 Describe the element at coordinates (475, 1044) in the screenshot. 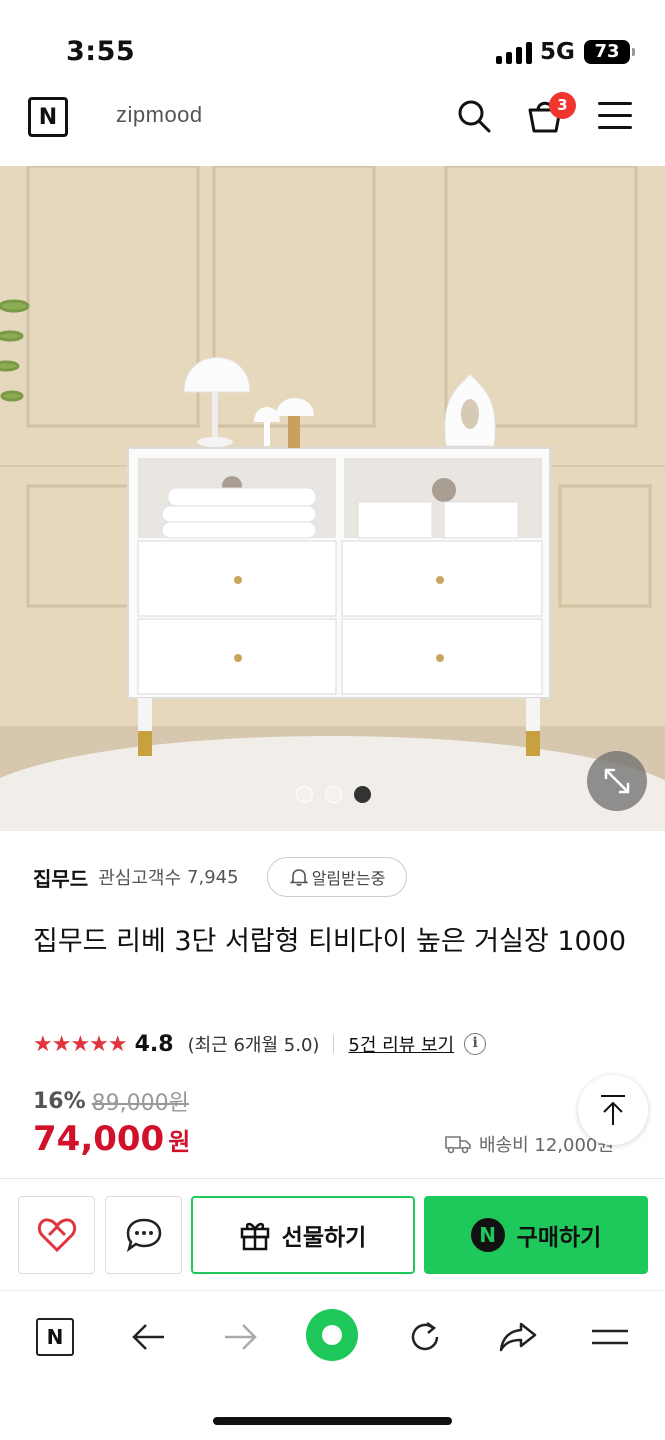

I see `info-icon: i` at that location.